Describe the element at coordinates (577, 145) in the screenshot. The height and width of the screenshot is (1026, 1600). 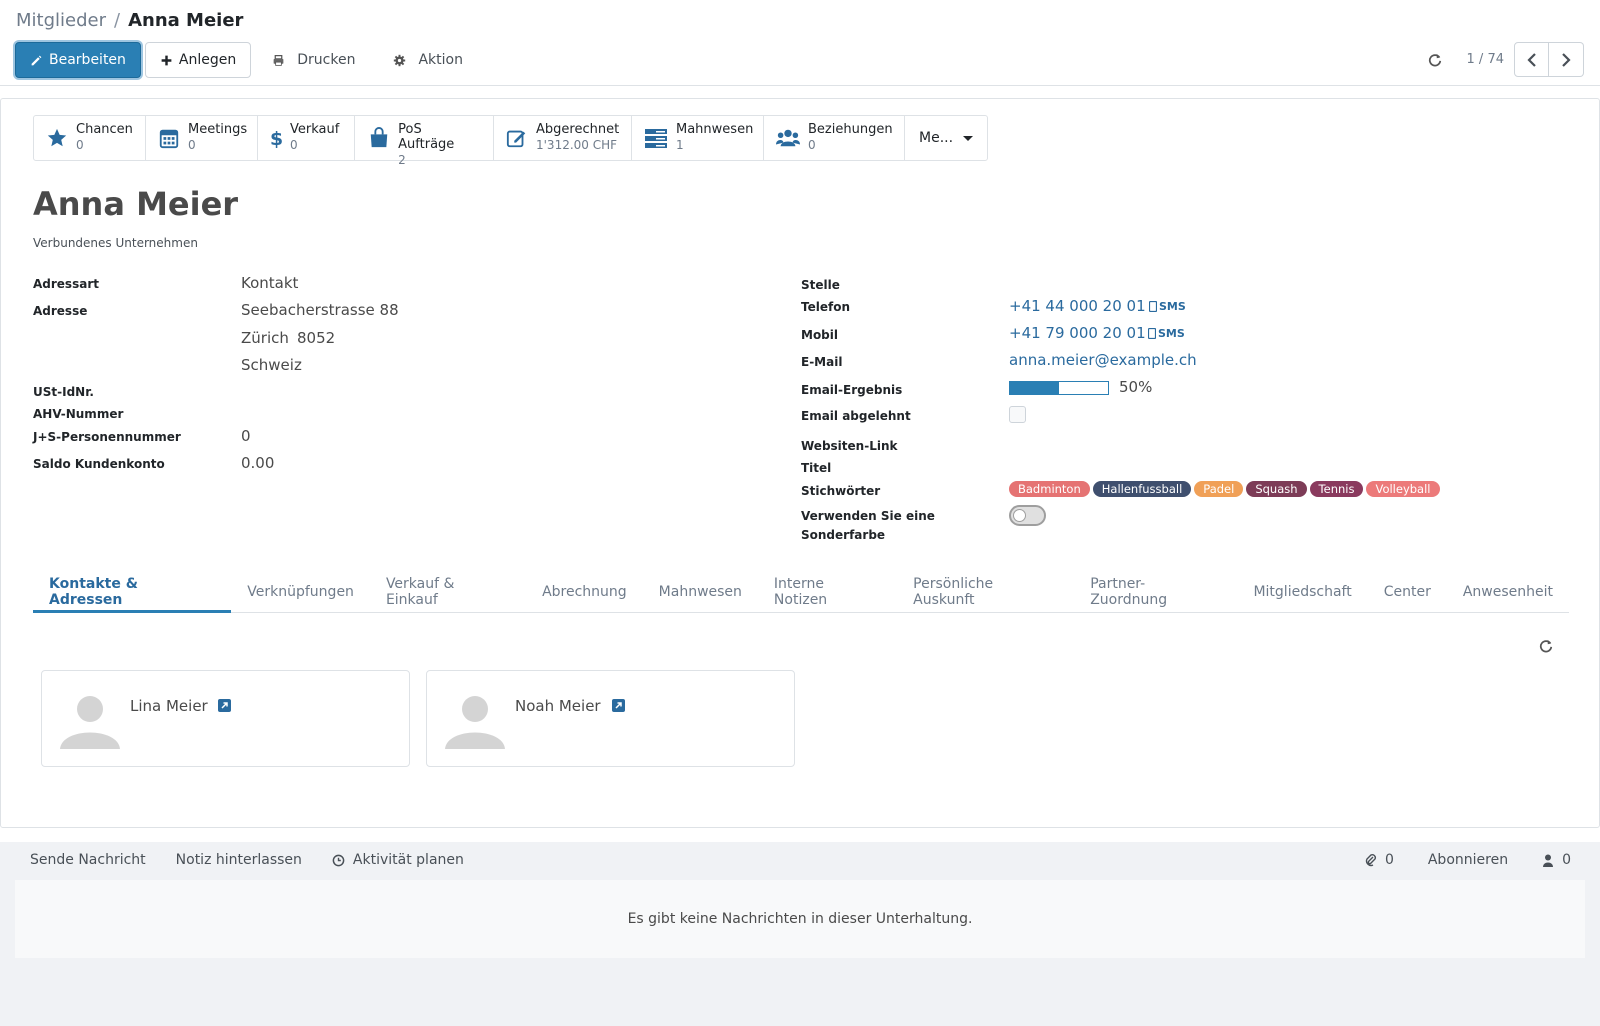
I see `stat-value: 1'312.00 CHF` at that location.